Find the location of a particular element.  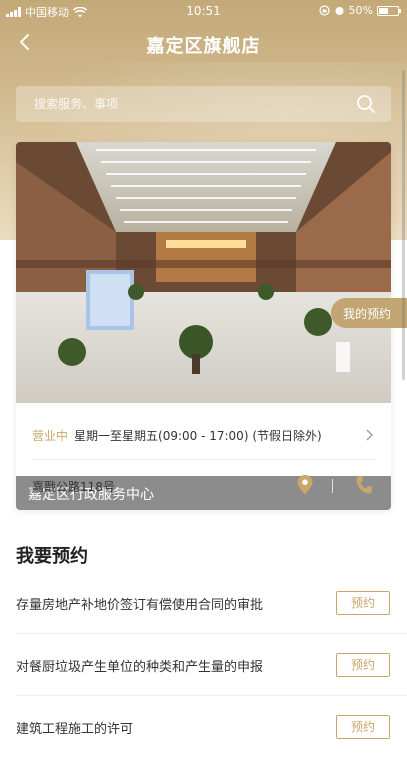

battery-icon is located at coordinates (389, 10).